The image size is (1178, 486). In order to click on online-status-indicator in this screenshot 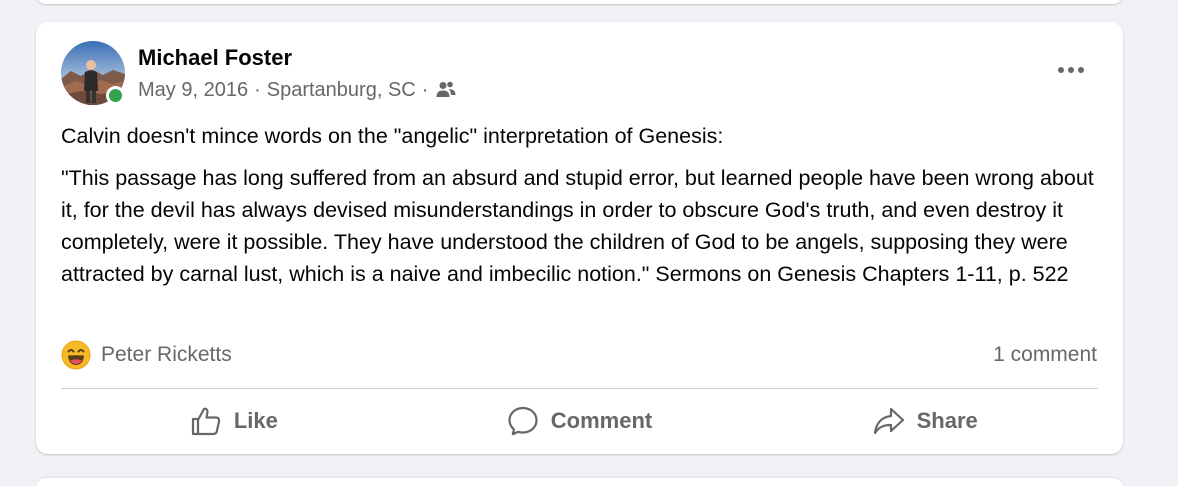, I will do `click(115, 95)`.